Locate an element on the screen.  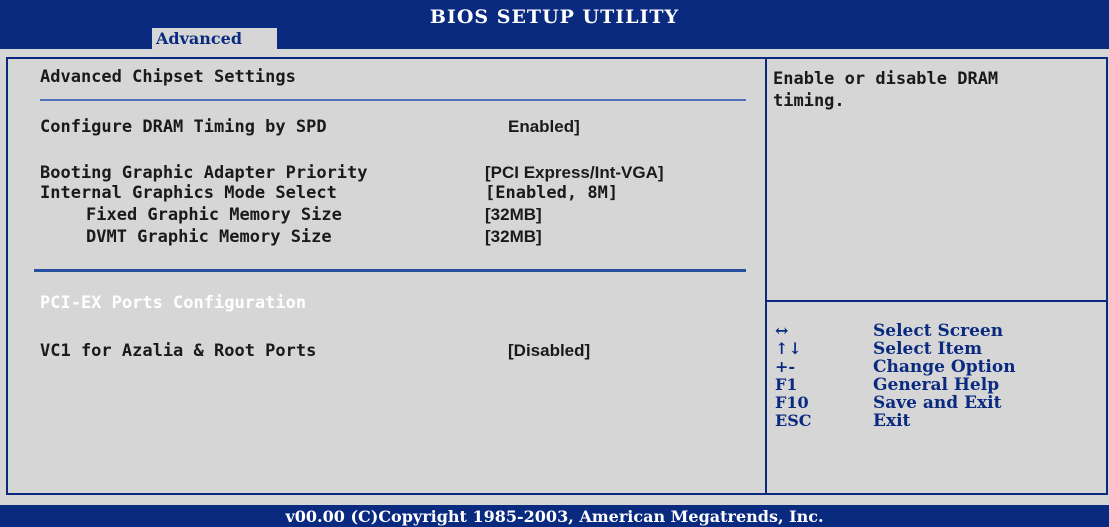
help-text: Enable or disable DRAM timing. is located at coordinates (886, 90).